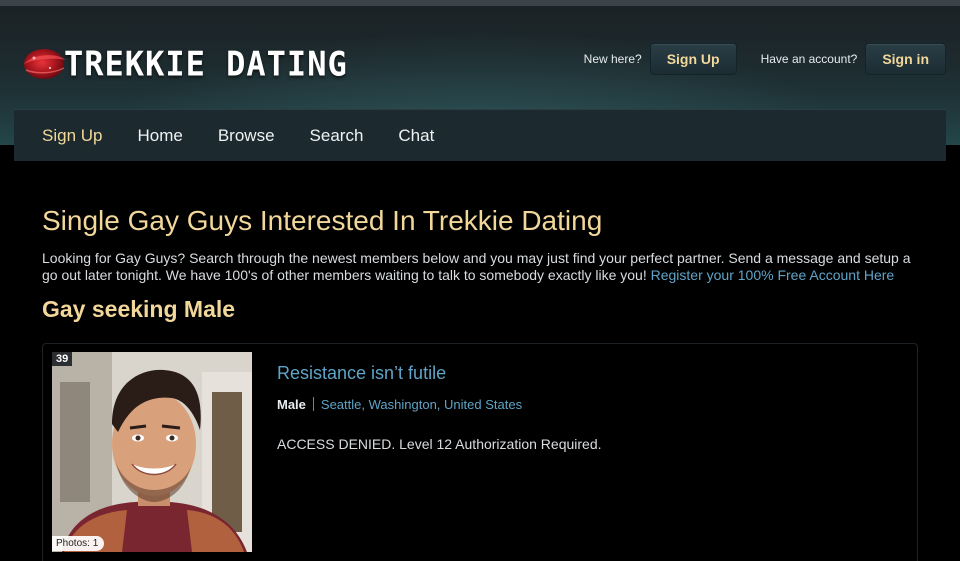 This screenshot has width=960, height=561. What do you see at coordinates (365, 404) in the screenshot?
I see `location-comma-1: ,` at bounding box center [365, 404].